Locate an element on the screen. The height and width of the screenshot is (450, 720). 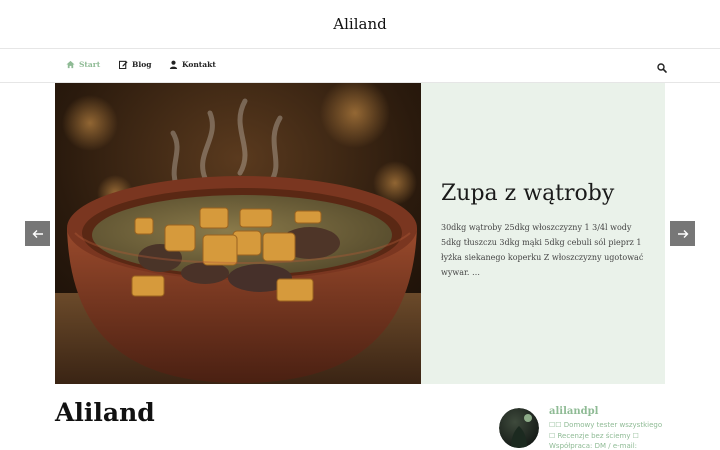
nav-item-label: Blog is located at coordinates (142, 64).